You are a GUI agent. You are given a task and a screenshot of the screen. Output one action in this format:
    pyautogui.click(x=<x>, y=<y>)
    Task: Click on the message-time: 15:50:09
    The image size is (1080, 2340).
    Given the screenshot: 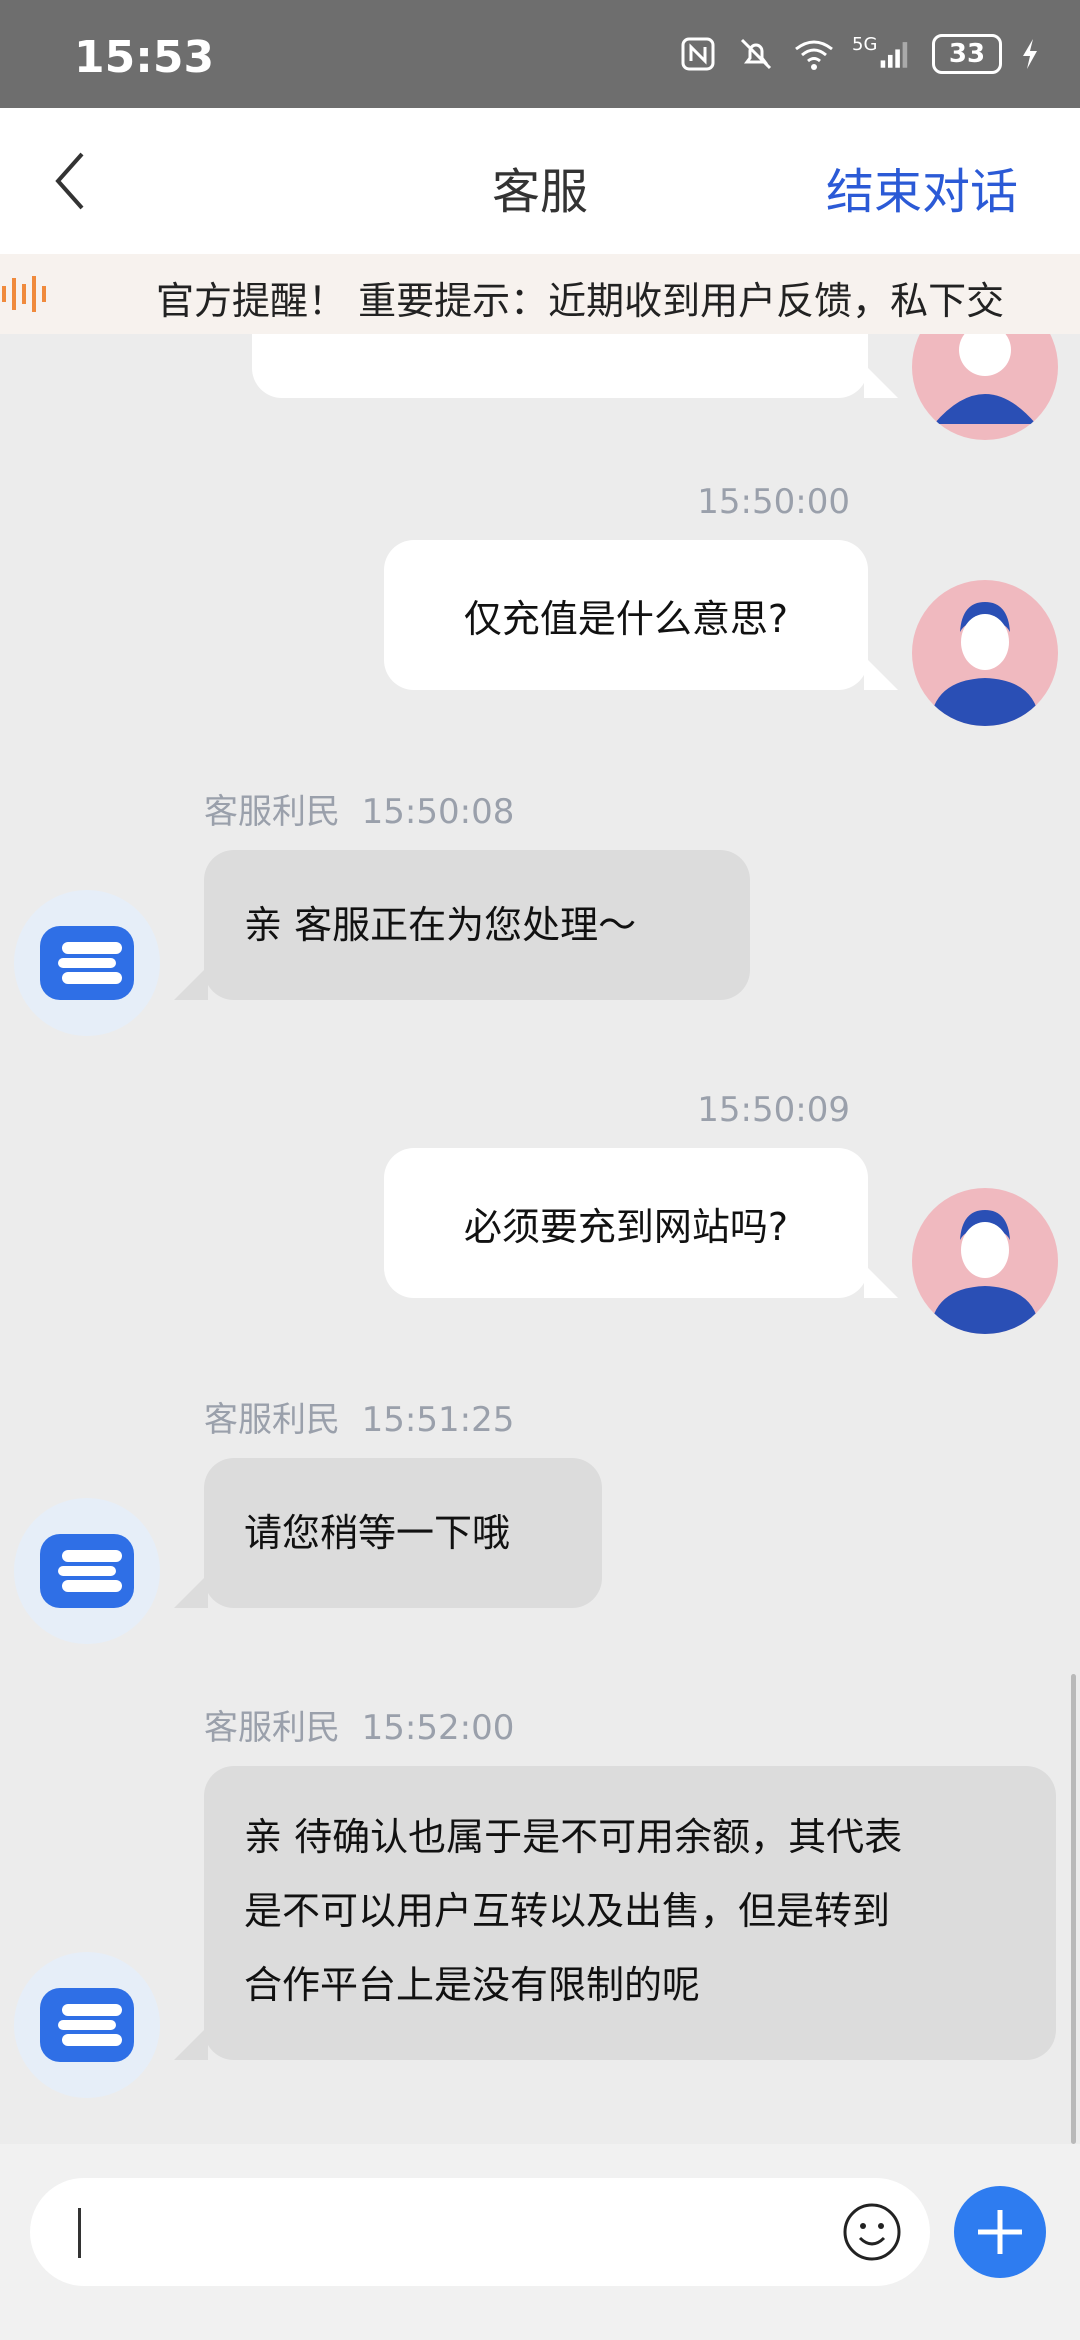 What is the action you would take?
    pyautogui.click(x=773, y=1110)
    